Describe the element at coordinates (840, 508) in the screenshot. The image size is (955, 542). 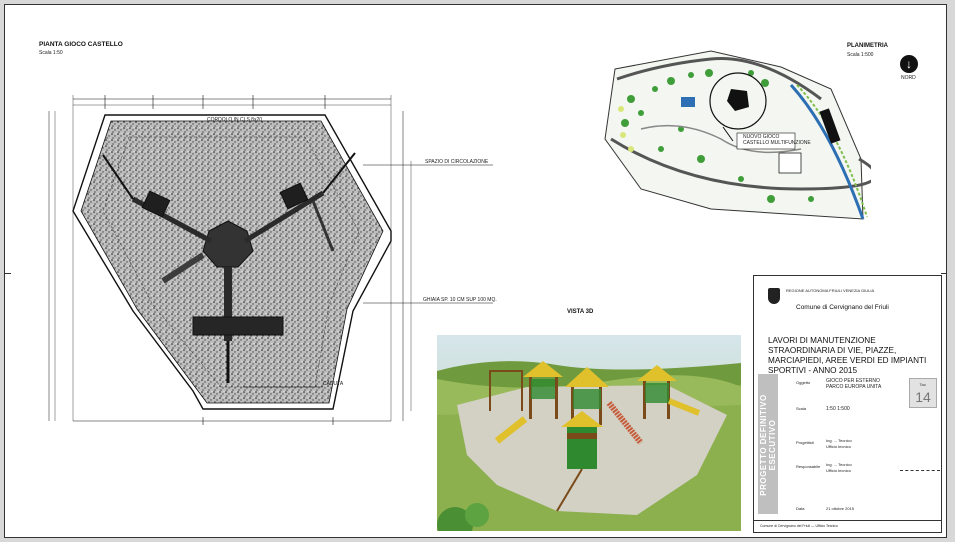
I see `date-value: 21 ottobre 2015` at that location.